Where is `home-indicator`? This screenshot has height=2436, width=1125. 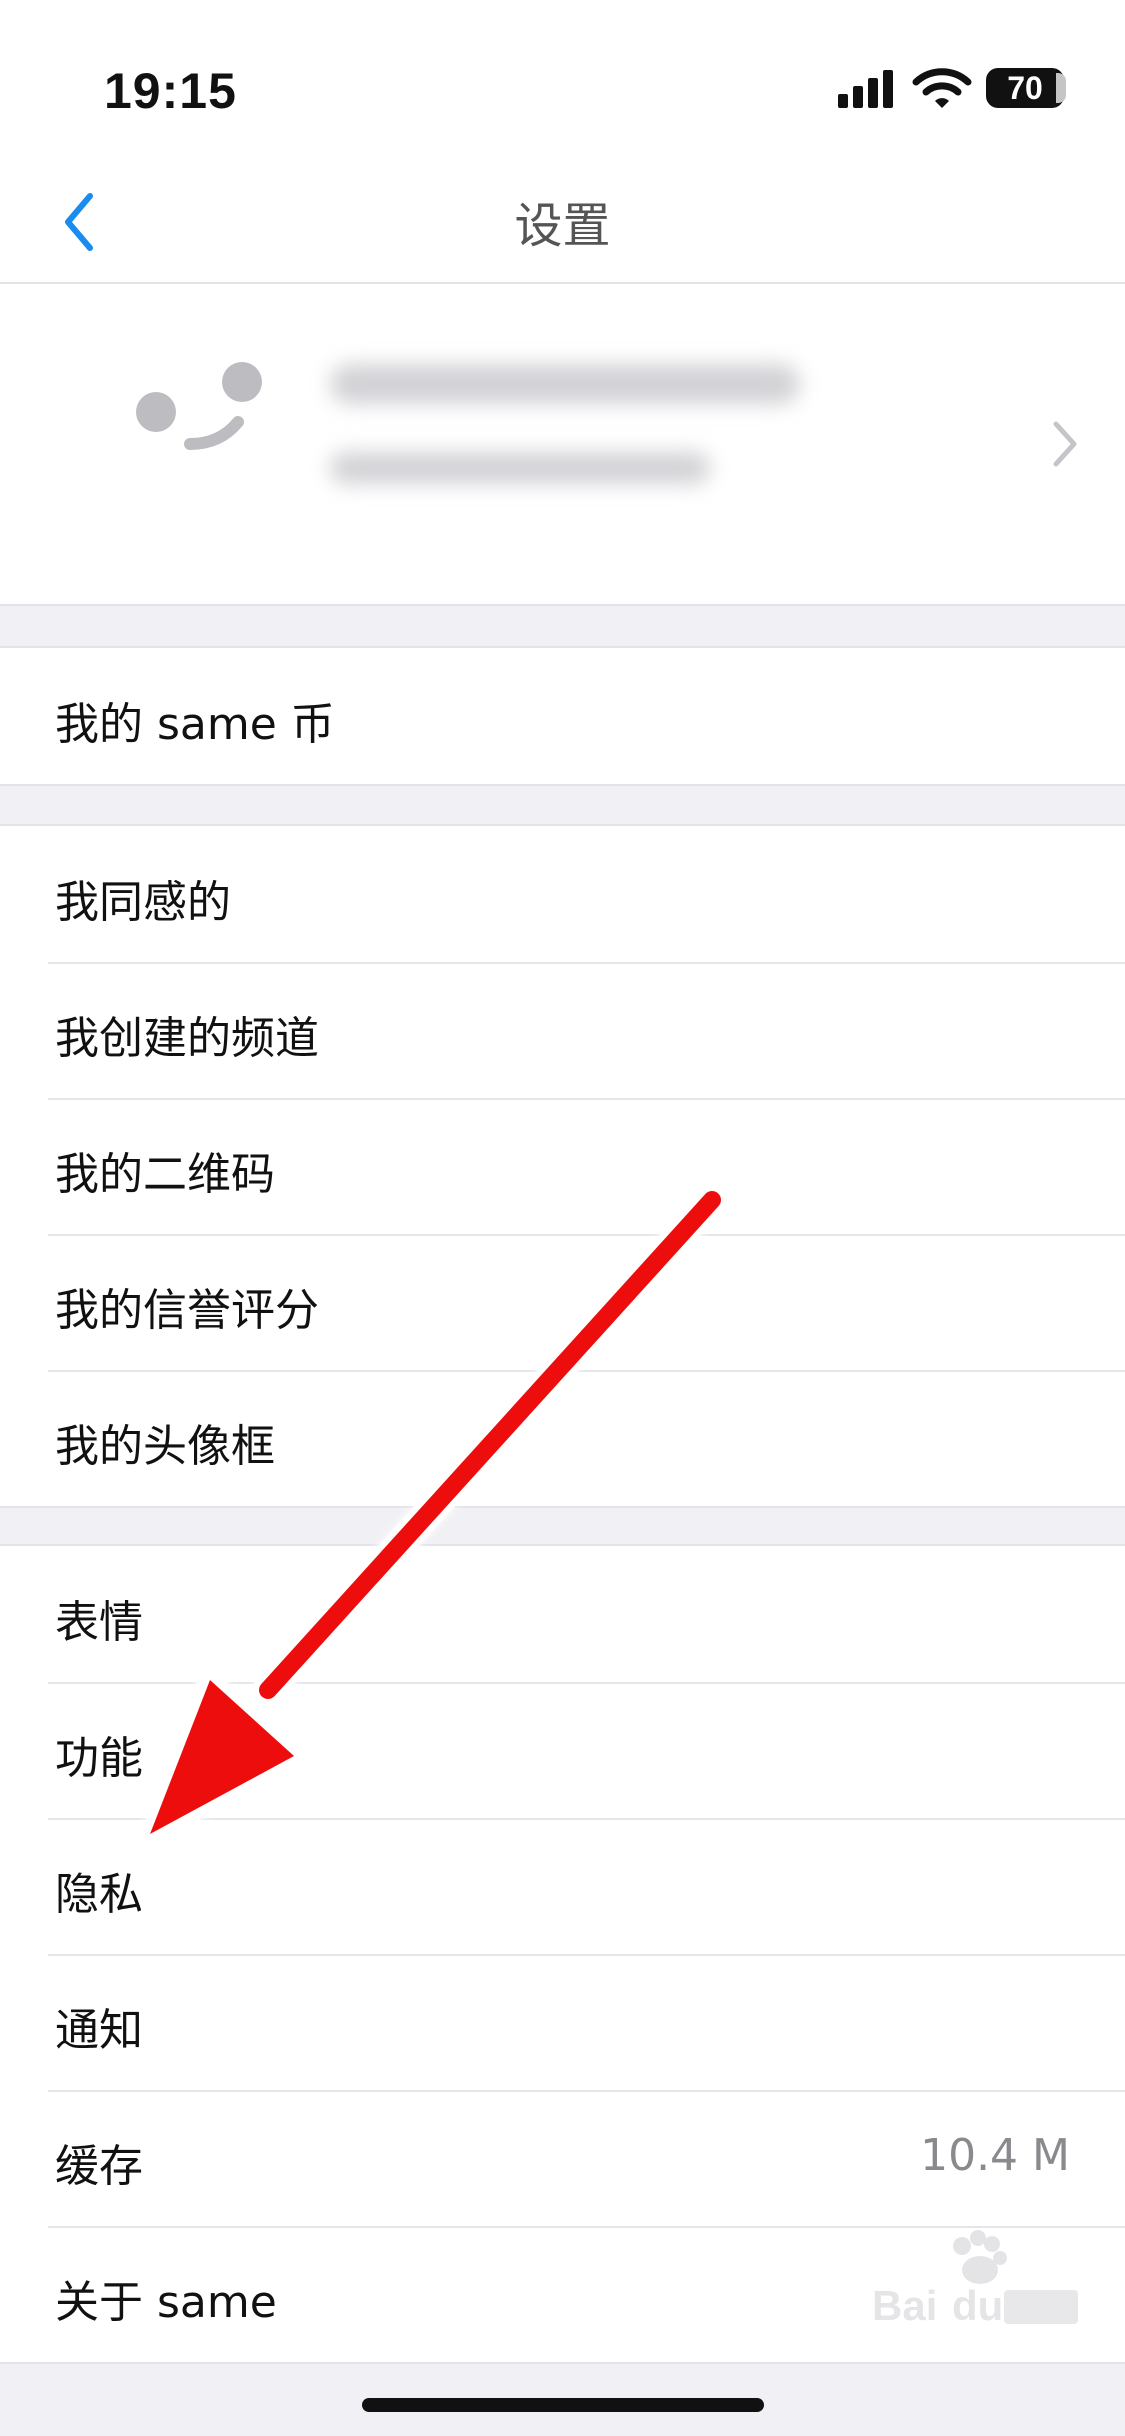
home-indicator is located at coordinates (563, 2405).